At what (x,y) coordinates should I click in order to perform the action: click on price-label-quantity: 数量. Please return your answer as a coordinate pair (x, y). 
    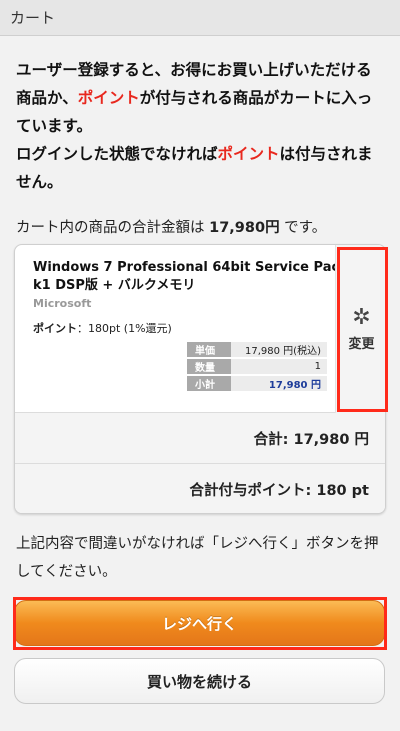
    Looking at the image, I should click on (209, 366).